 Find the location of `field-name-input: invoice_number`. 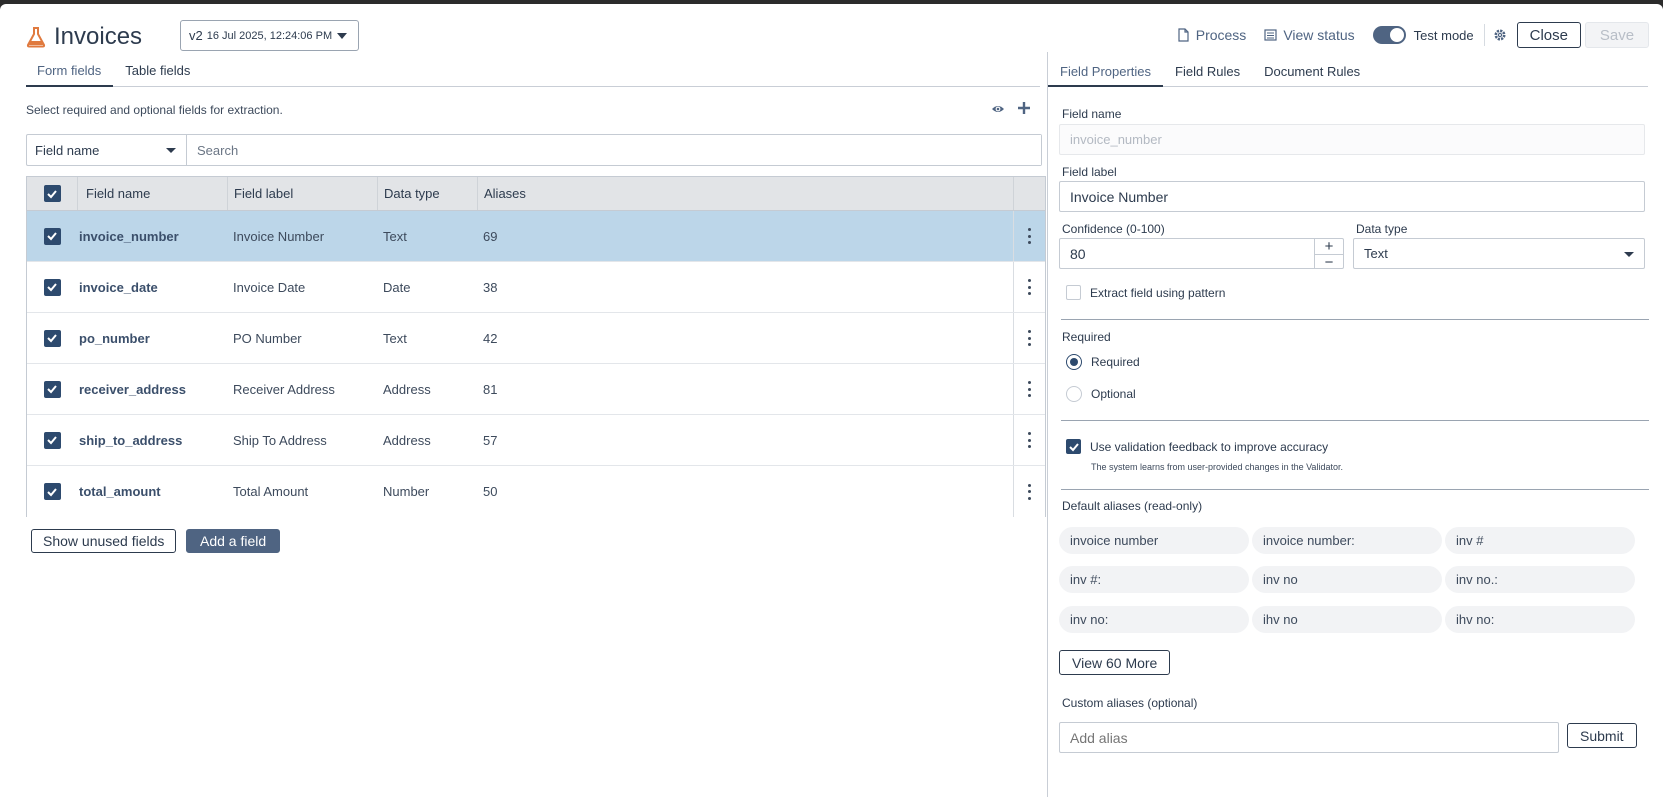

field-name-input: invoice_number is located at coordinates (1352, 139).